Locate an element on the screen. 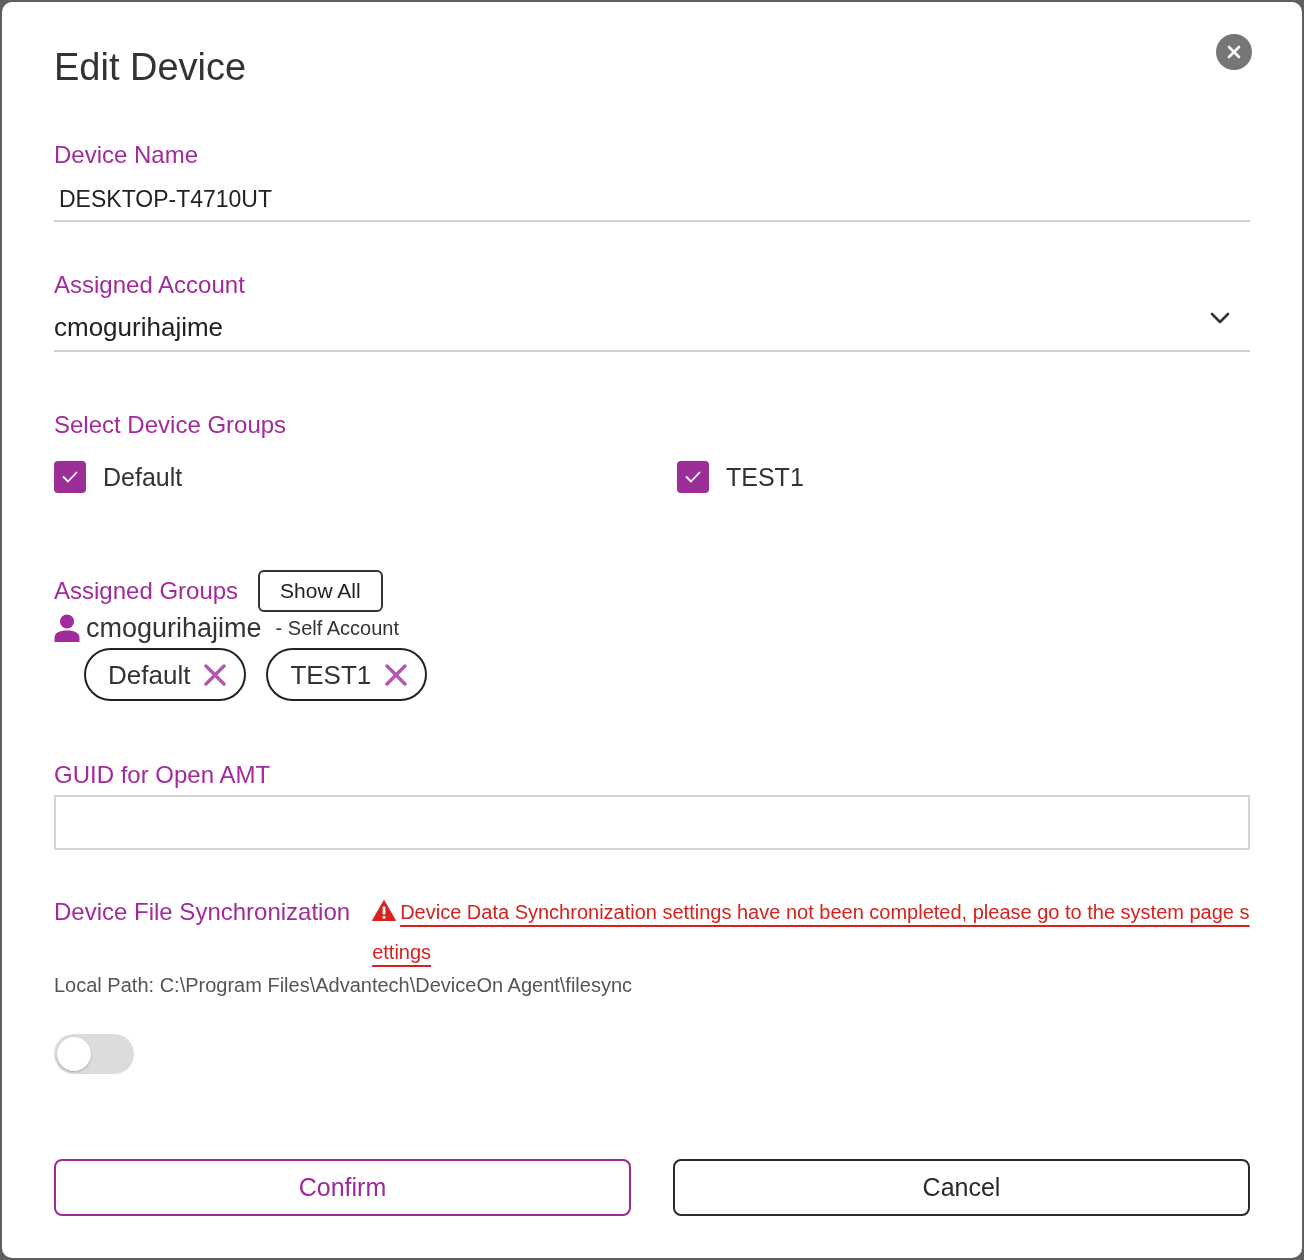  account-select: cmogurihajime is located at coordinates (652, 326).